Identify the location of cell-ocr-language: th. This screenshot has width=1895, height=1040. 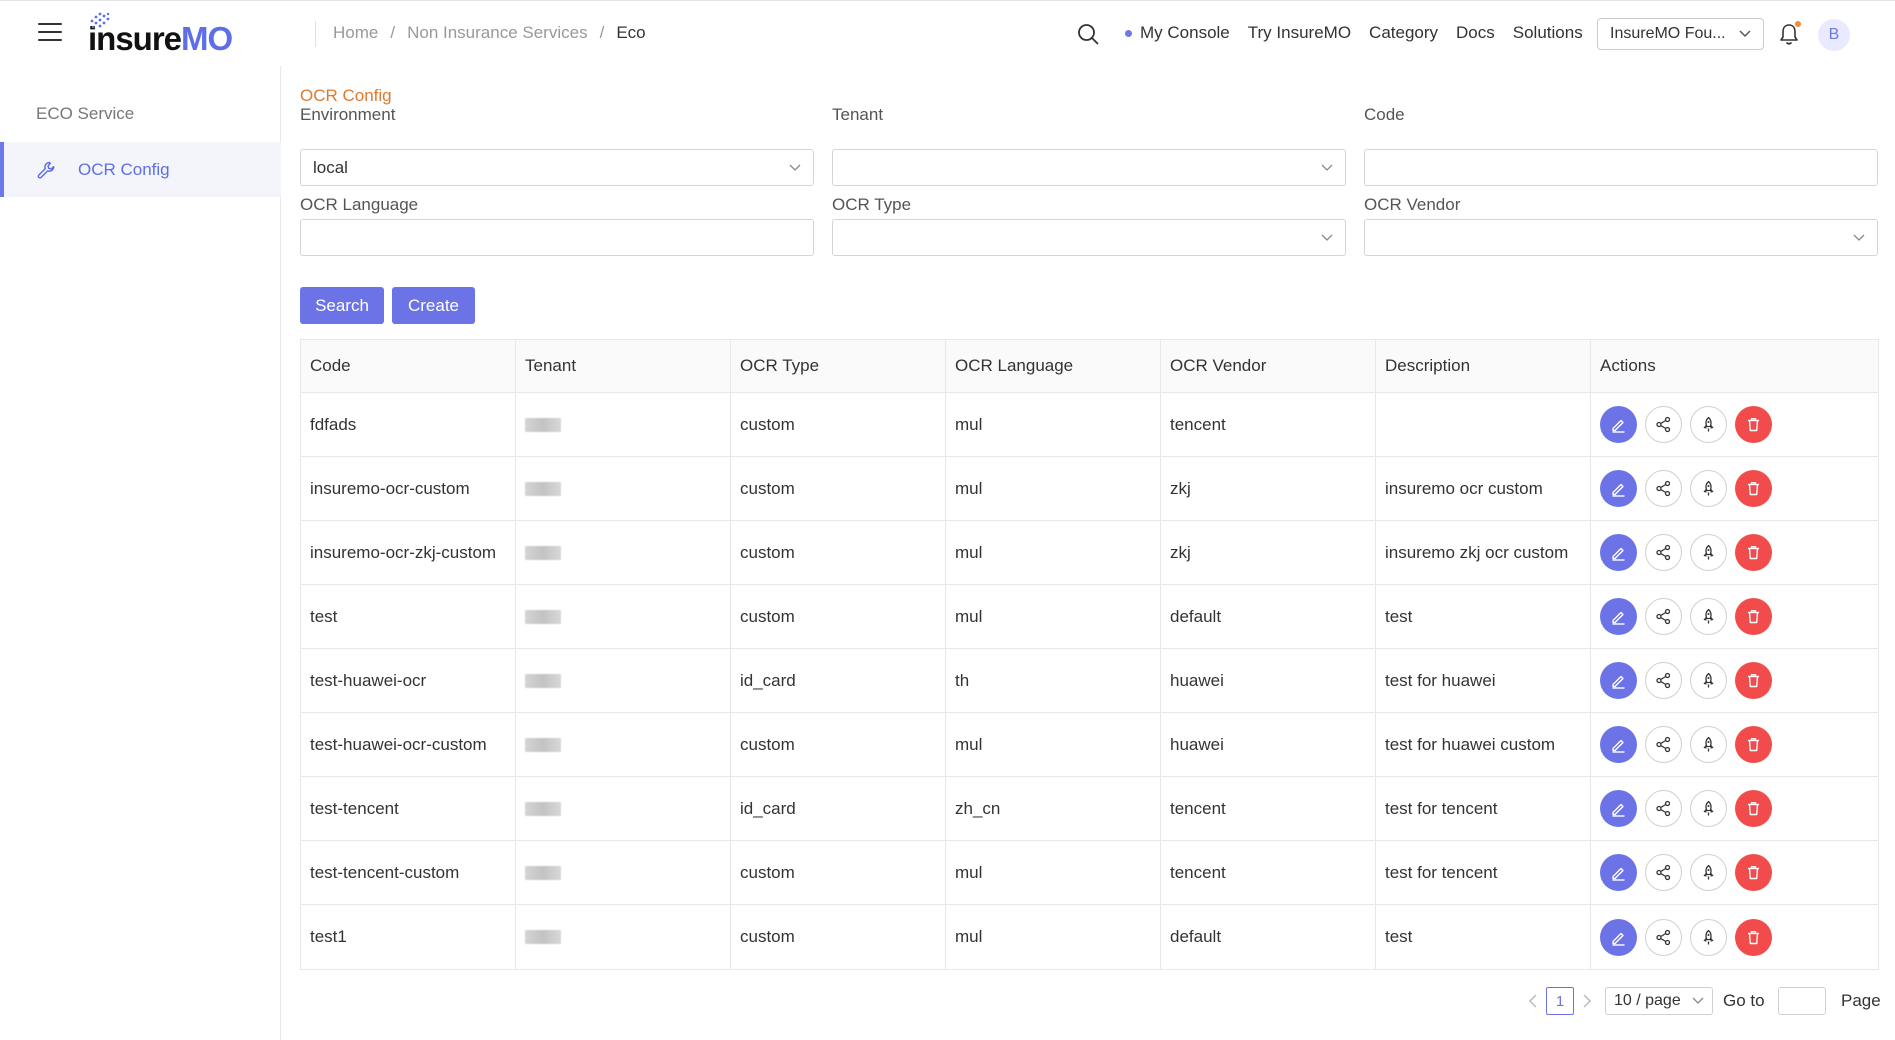
(1053, 680).